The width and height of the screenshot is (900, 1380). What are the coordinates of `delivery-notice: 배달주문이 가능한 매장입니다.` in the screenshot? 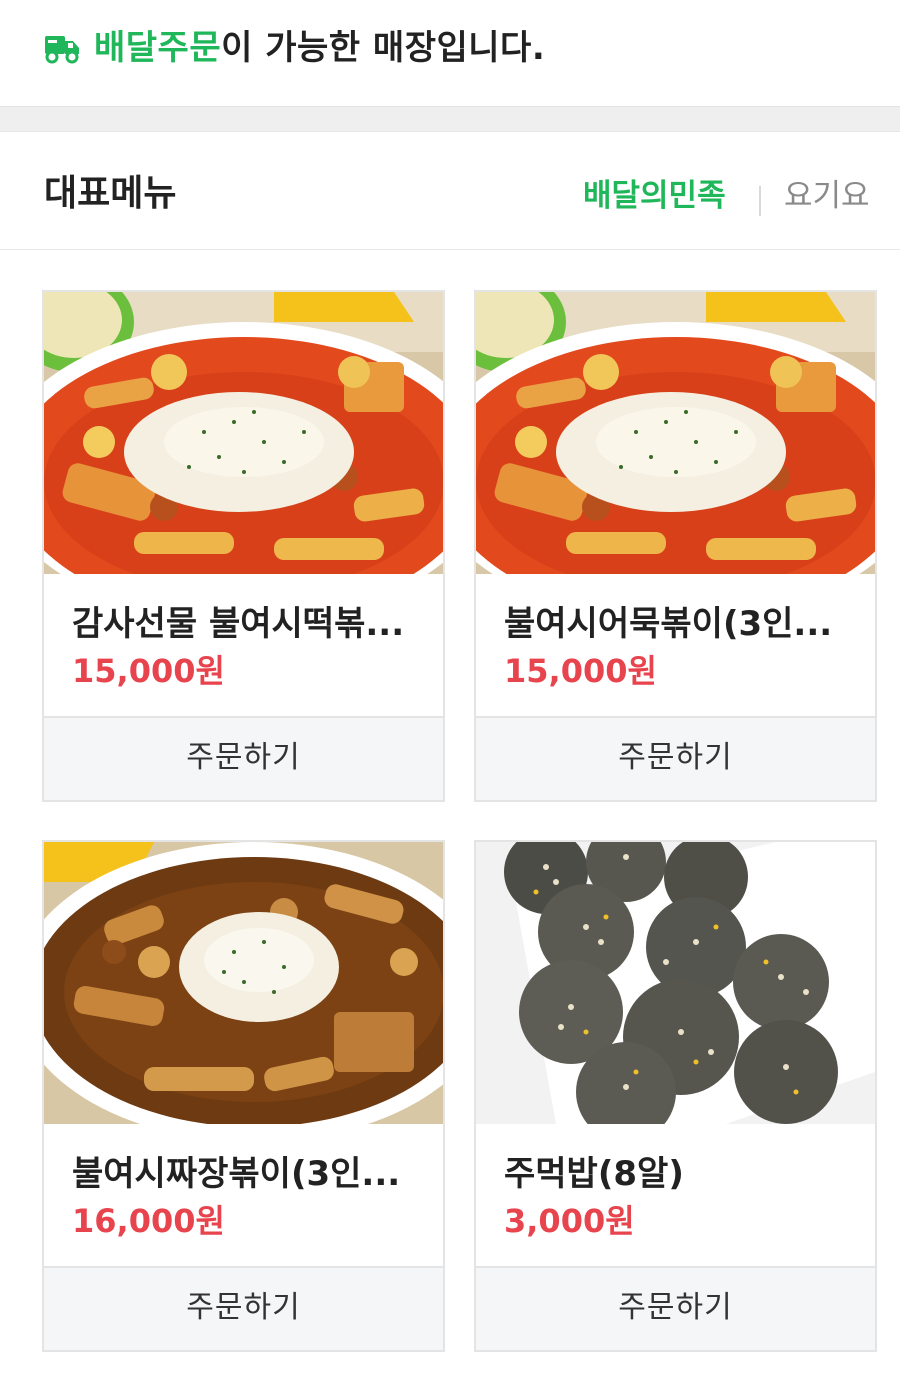 It's located at (319, 48).